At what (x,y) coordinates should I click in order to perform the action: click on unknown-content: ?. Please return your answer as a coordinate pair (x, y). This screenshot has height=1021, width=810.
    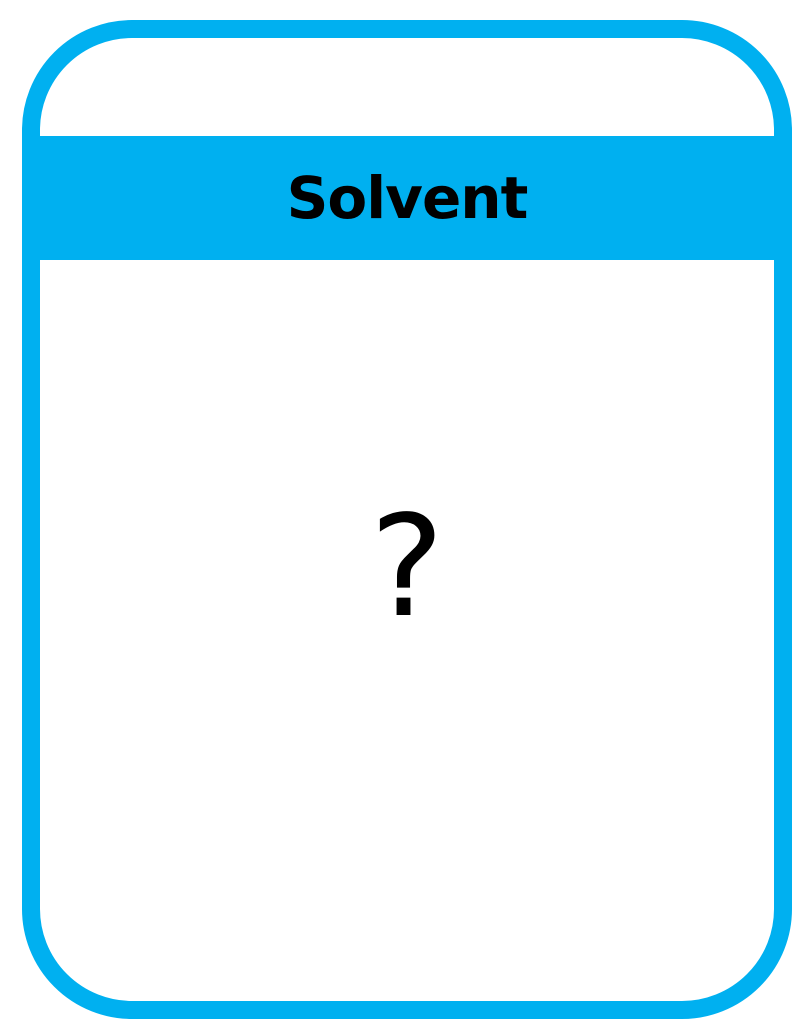
    Looking at the image, I should click on (407, 567).